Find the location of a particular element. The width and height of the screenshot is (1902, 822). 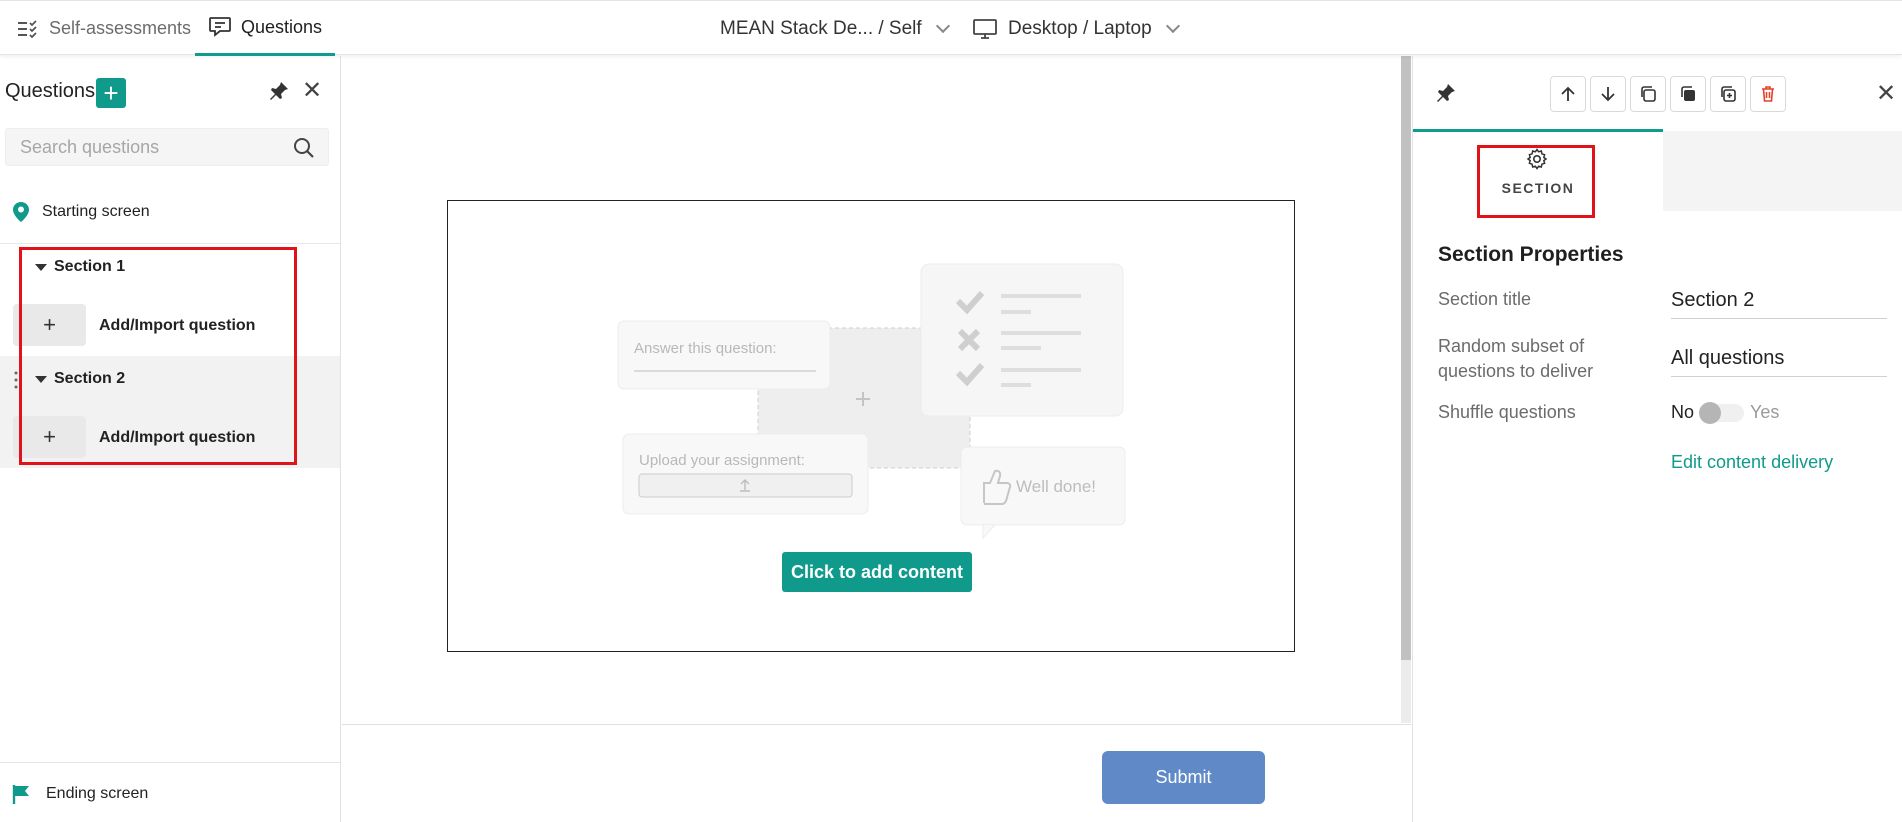

questions-panel-title: Questions is located at coordinates (50, 91).